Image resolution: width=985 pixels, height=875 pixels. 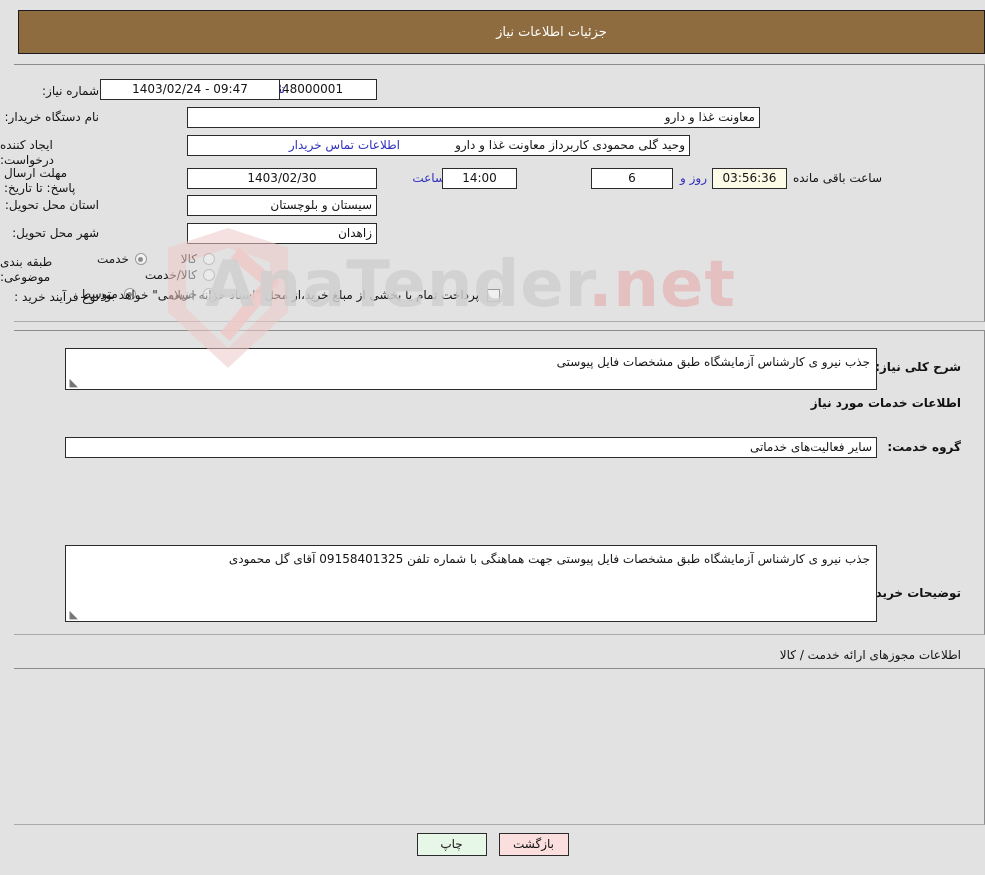 I want to click on category-radio-group: کالا خدمت کالا/خدمت, so click(x=107, y=268).